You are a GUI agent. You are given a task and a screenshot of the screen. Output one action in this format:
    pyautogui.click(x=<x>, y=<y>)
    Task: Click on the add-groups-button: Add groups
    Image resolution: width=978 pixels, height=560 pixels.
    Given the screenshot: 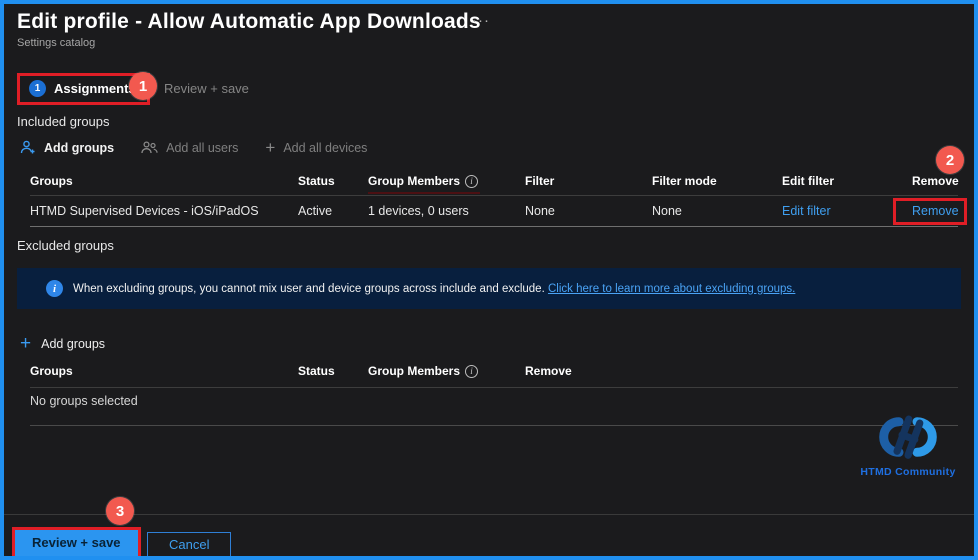 What is the action you would take?
    pyautogui.click(x=67, y=147)
    